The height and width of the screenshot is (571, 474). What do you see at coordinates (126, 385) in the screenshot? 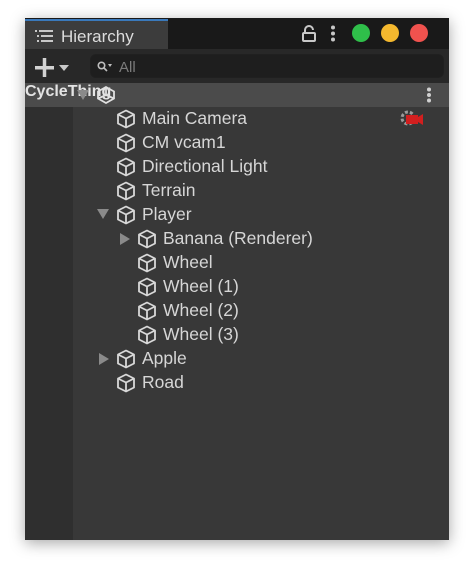
I see `gameobject-cube-icon` at bounding box center [126, 385].